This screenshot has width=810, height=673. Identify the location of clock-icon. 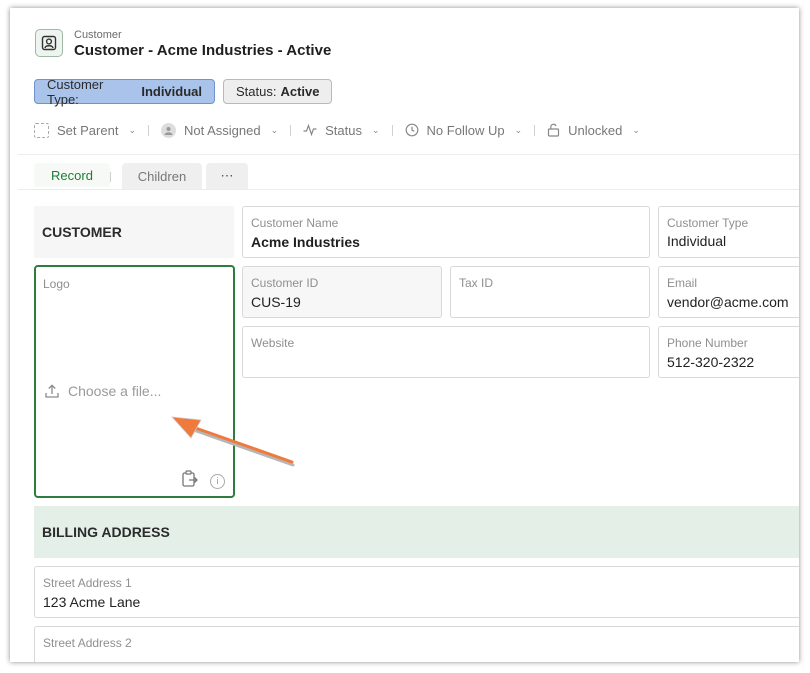
(411, 130).